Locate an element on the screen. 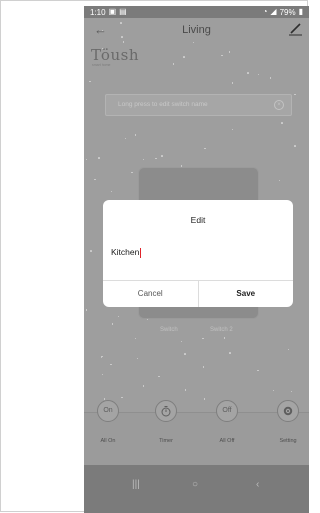 The image size is (320, 513). gallery-icon: ▣ is located at coordinates (112, 11).